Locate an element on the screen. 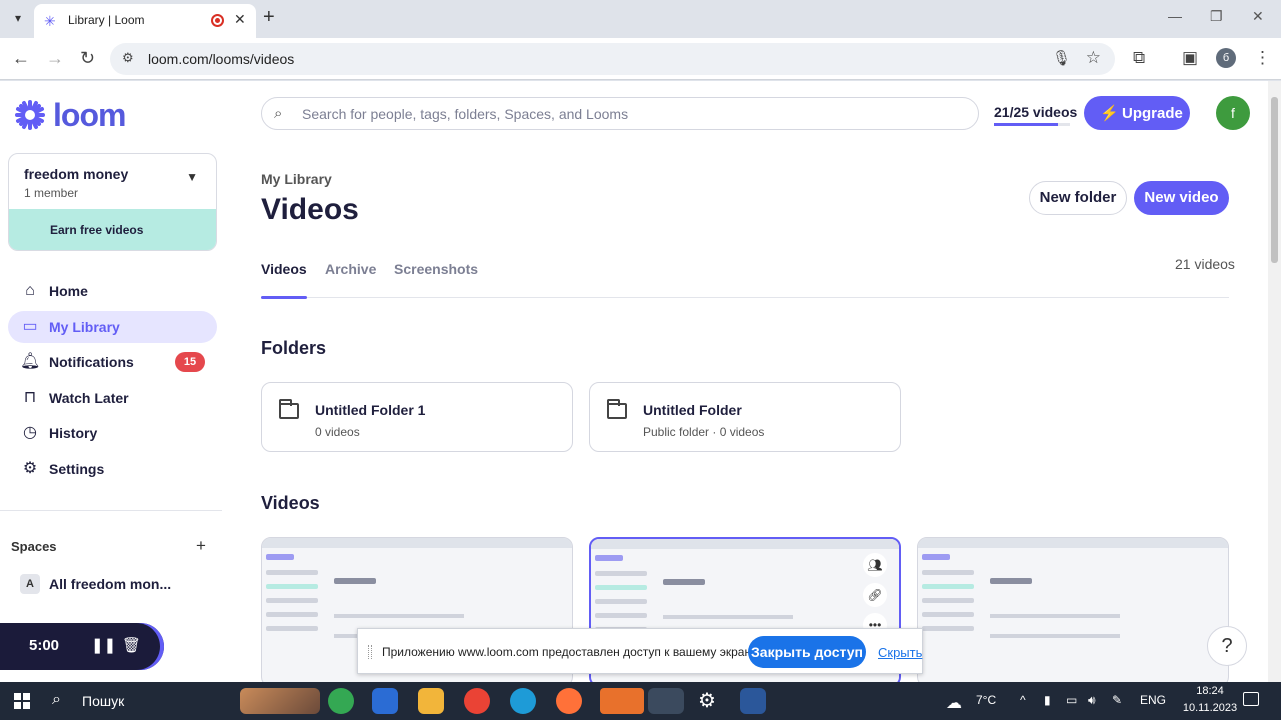 This screenshot has height=720, width=1281. loom-logo: loom is located at coordinates (70, 114).